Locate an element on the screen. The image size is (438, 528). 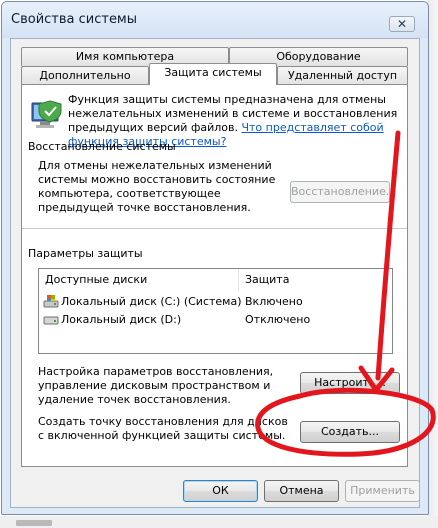
tab-label: Защита системы is located at coordinates (213, 72).